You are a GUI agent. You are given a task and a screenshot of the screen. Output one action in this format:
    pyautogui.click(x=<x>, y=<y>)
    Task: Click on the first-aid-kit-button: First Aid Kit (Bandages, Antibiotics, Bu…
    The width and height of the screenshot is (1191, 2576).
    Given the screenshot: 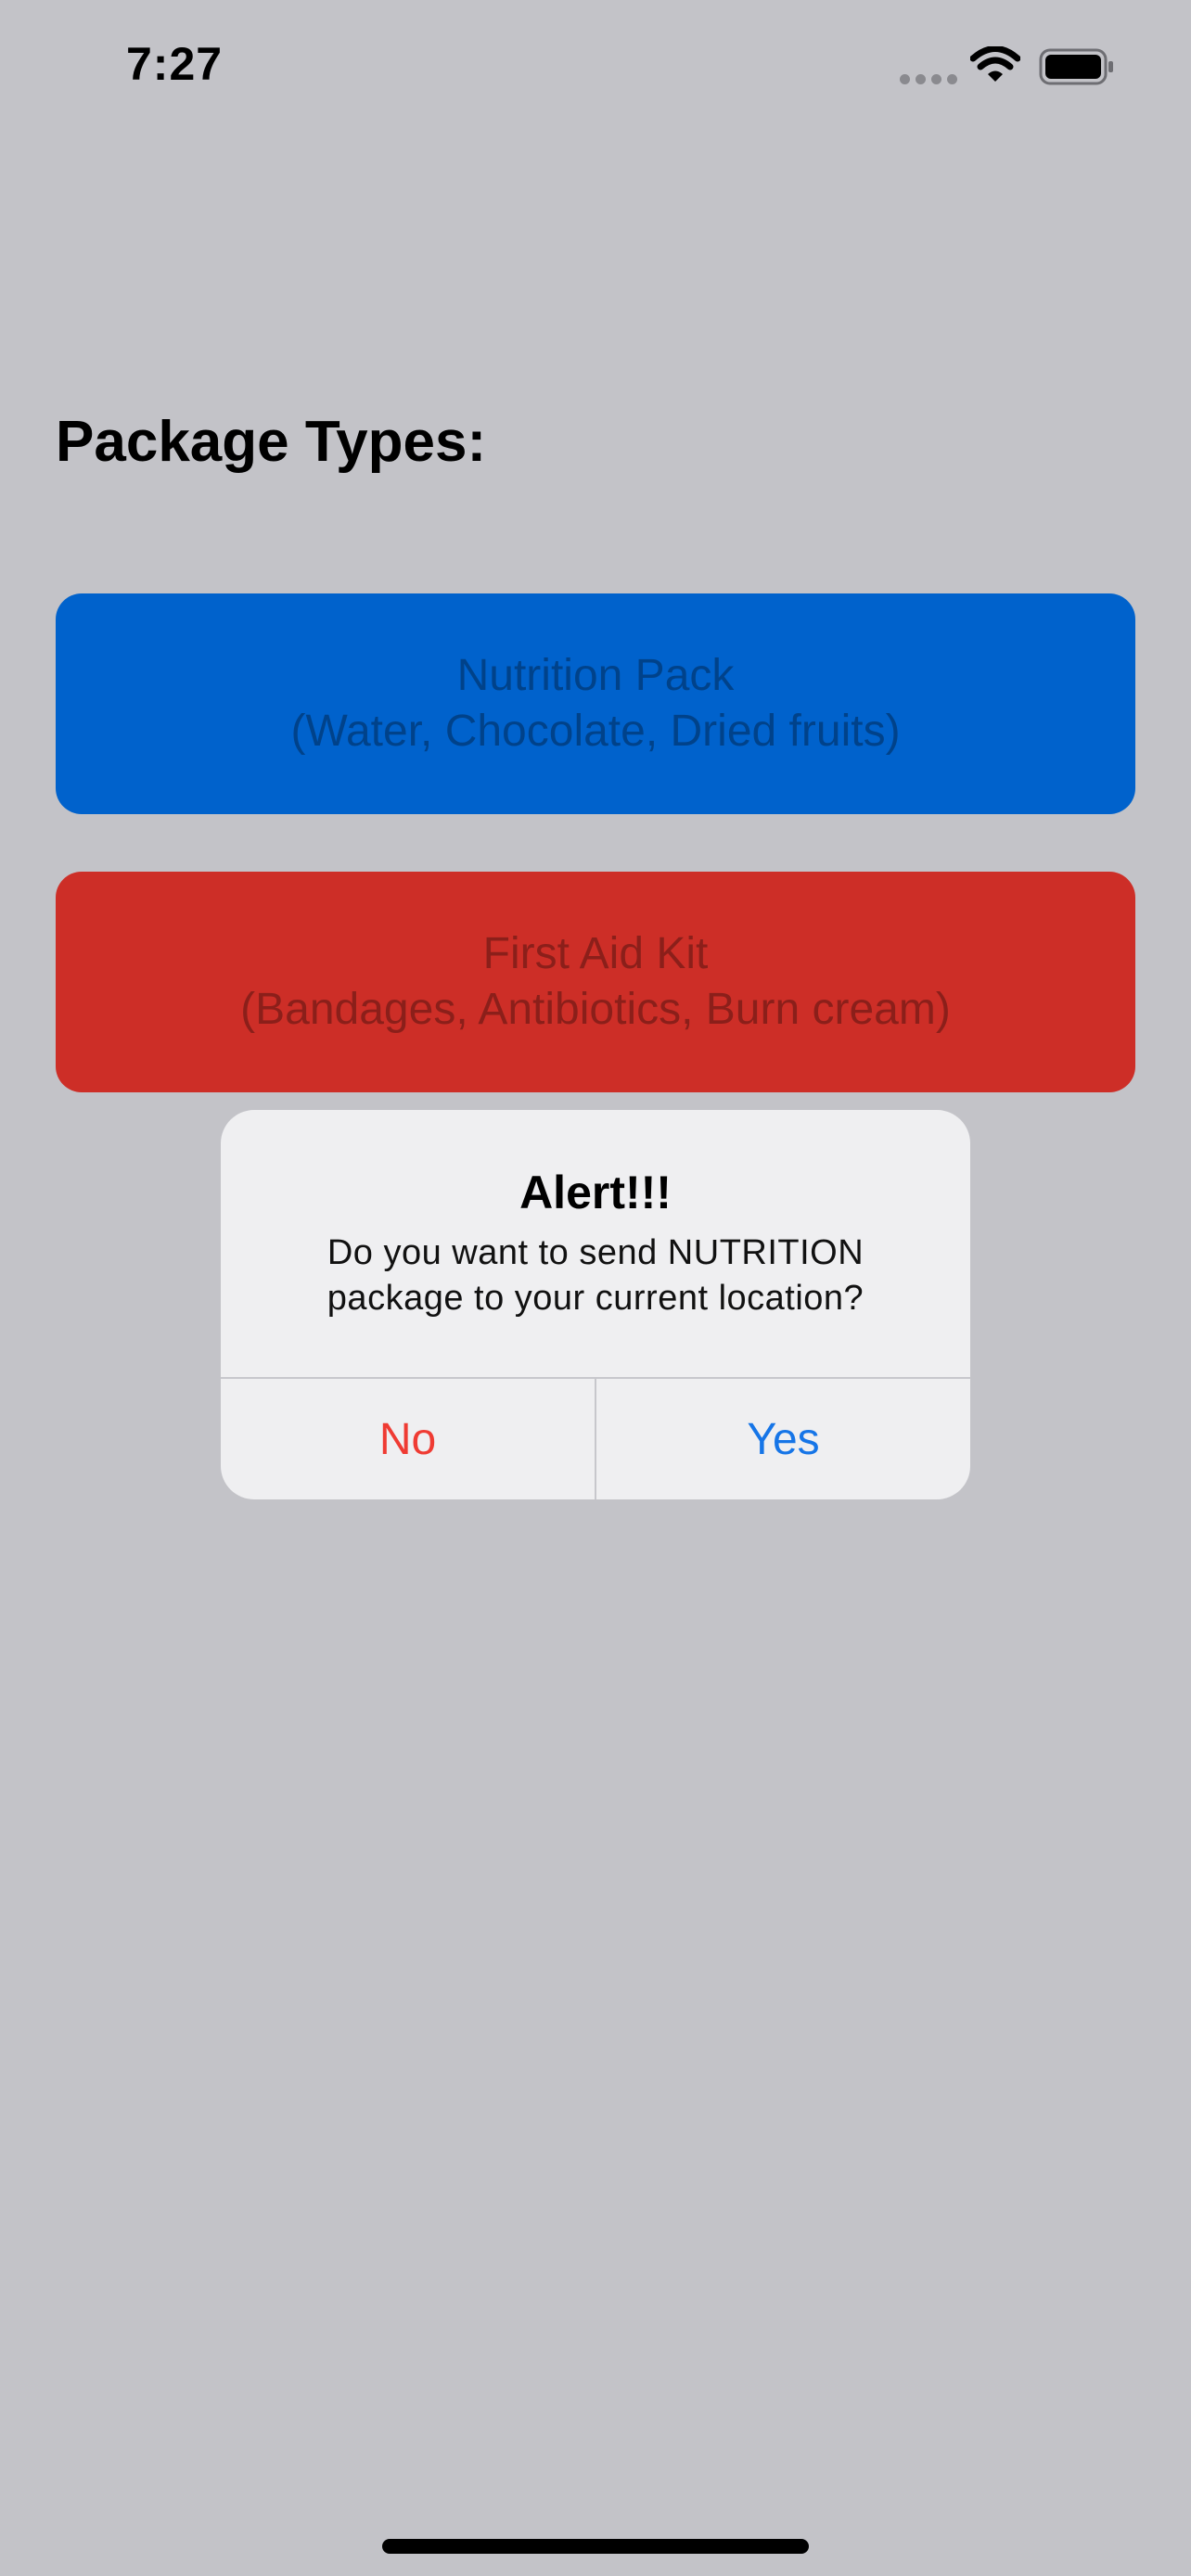 What is the action you would take?
    pyautogui.click(x=595, y=982)
    